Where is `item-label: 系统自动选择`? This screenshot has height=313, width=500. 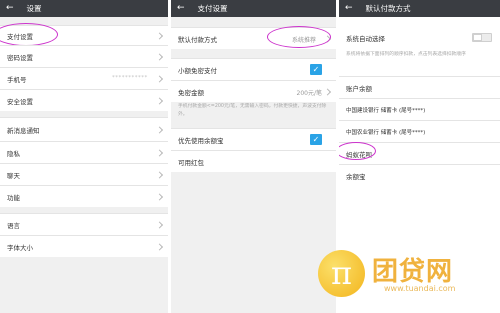 item-label: 系统自动选择 is located at coordinates (365, 39).